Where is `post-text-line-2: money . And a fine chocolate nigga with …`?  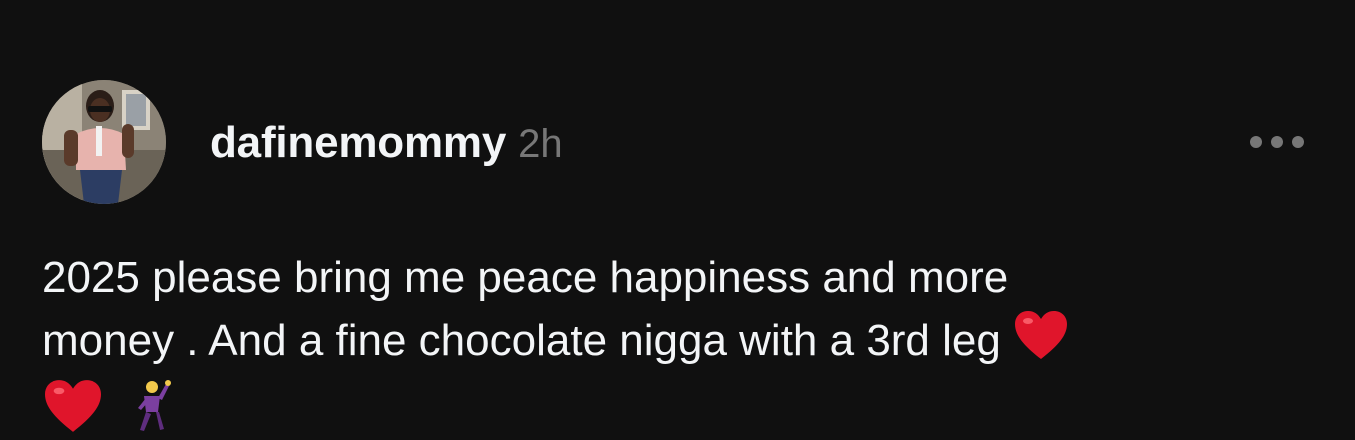 post-text-line-2: money . And a fine chocolate nigga with … is located at coordinates (521, 341).